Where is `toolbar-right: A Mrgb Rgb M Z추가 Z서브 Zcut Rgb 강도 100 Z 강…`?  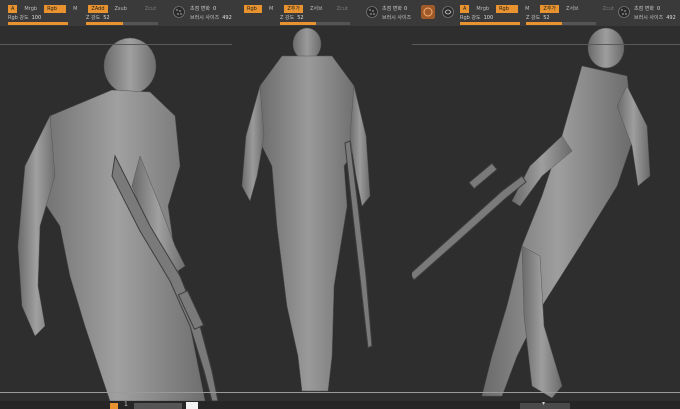
toolbar-right: A Mrgb Rgb M Z추가 Z서브 Zcut Rgb 강도 100 Z 강… is located at coordinates (546, 13).